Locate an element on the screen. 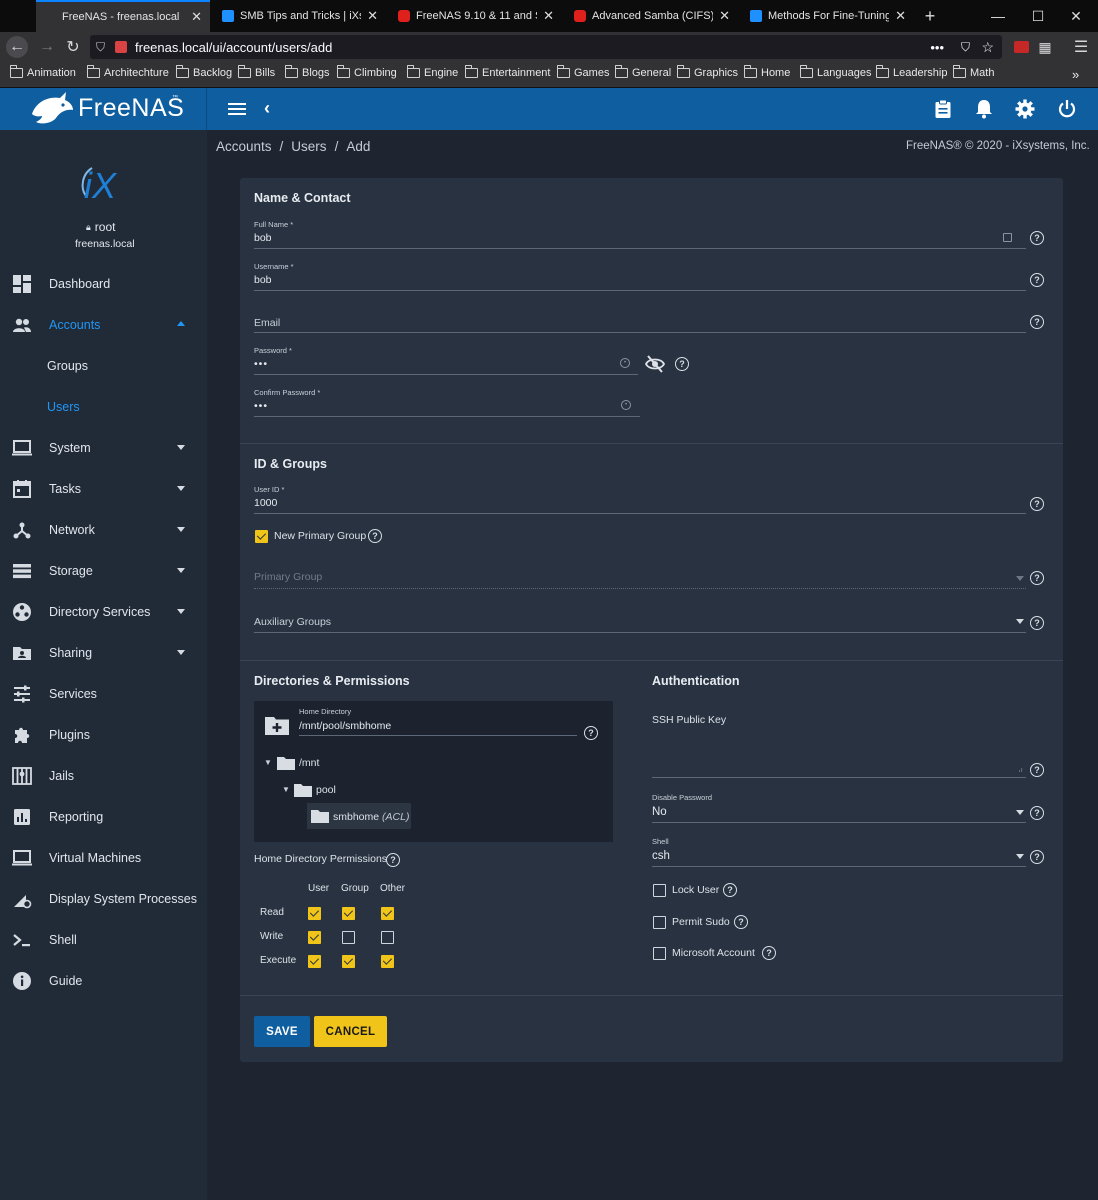 The height and width of the screenshot is (1200, 1098). bookmark-folder: Animation is located at coordinates (43, 72).